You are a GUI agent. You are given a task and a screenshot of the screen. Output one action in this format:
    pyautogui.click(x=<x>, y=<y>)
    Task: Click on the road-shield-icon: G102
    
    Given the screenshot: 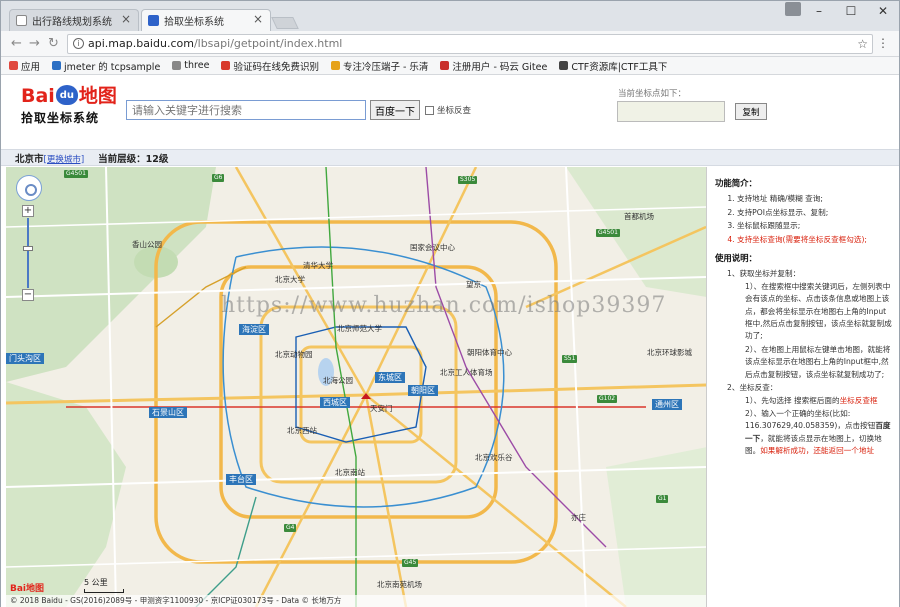 What is the action you would take?
    pyautogui.click(x=607, y=399)
    